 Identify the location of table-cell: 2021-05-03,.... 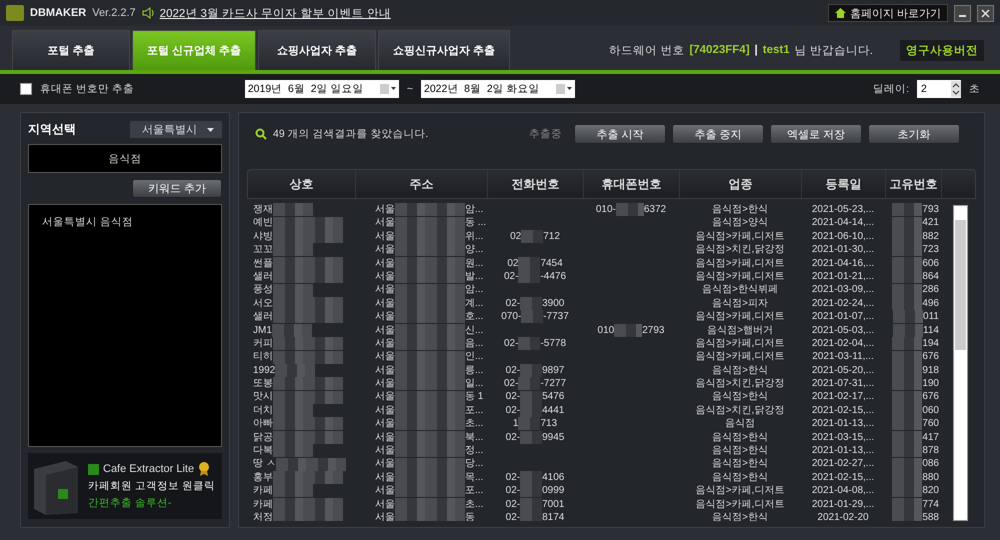
(843, 330).